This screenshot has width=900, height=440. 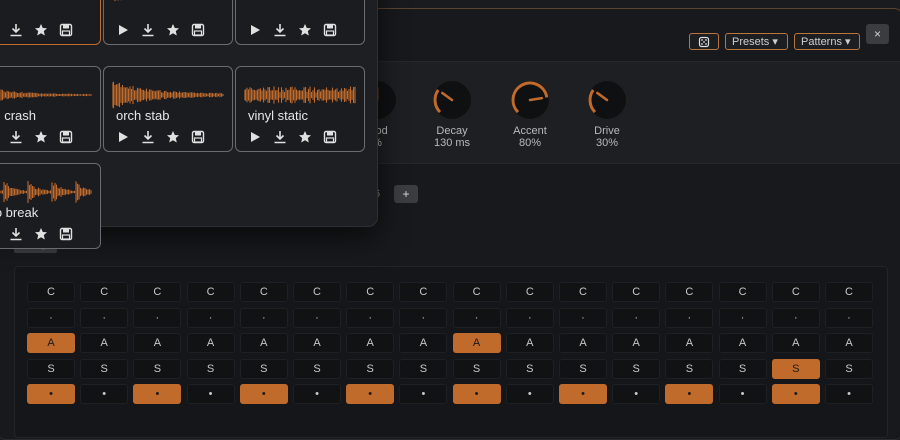 I want to click on knob-accent, so click(x=530, y=100).